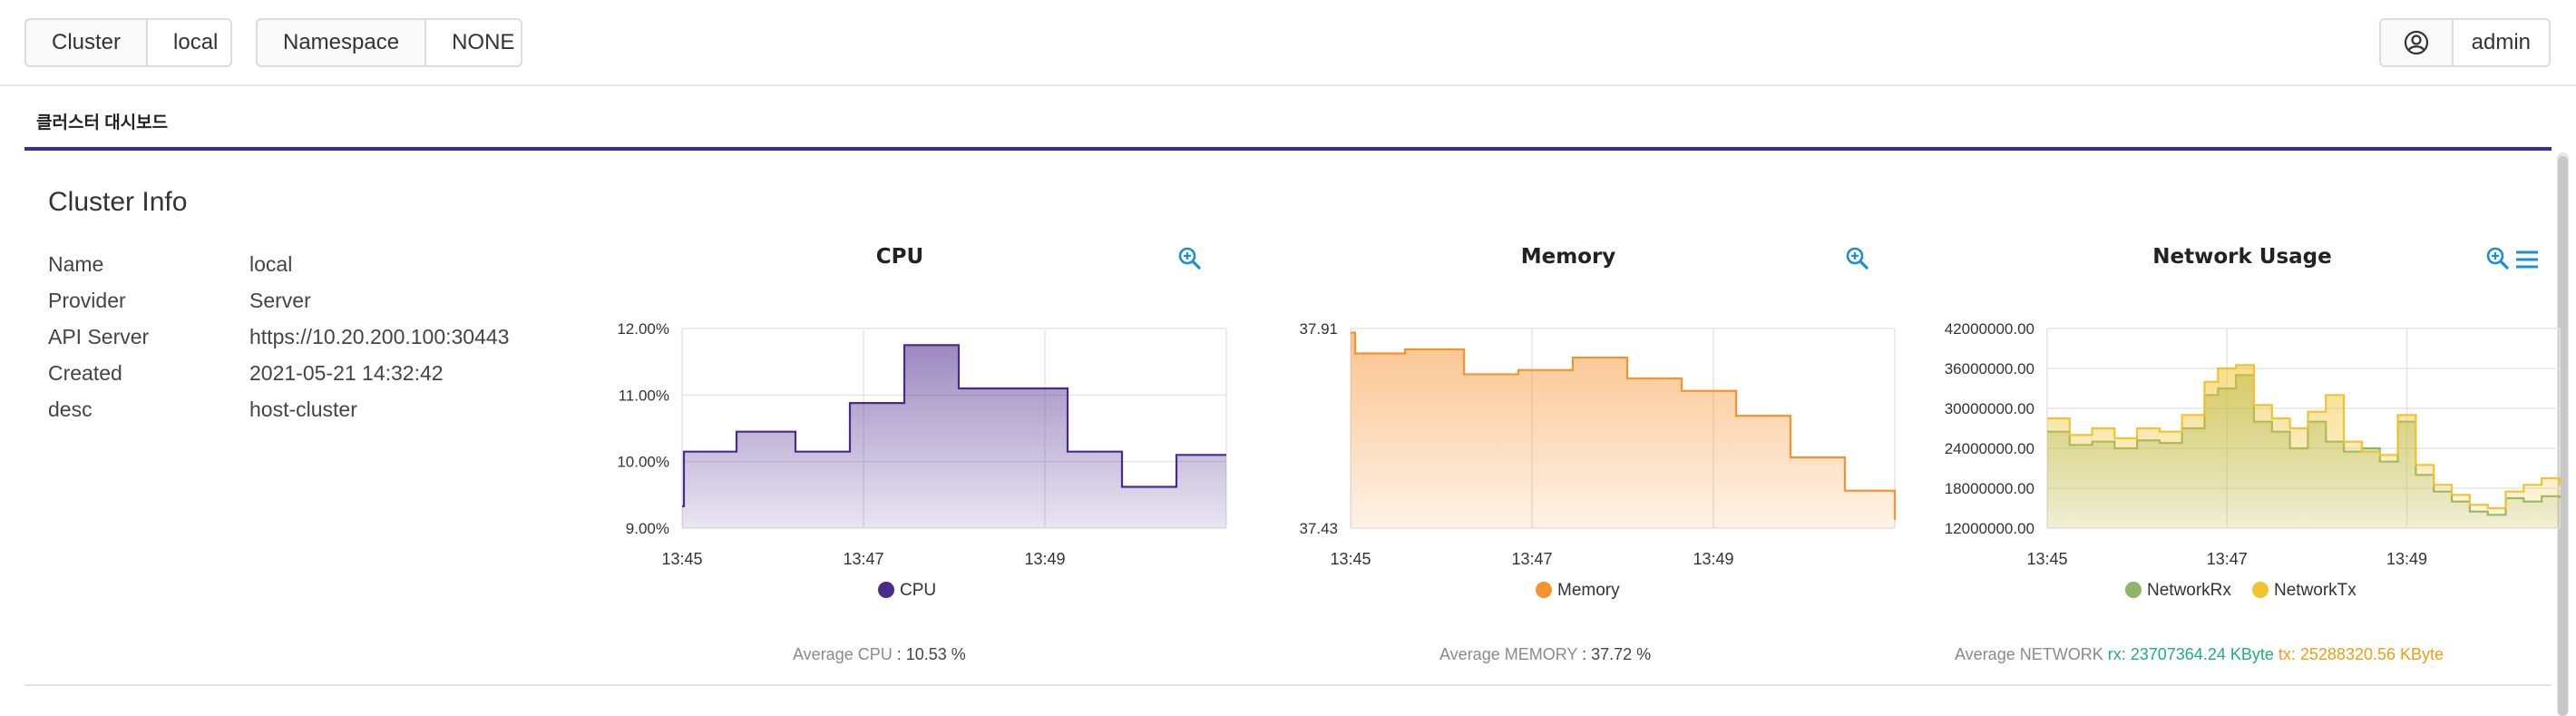  I want to click on y-tick-label: 36000000.00, so click(1989, 369).